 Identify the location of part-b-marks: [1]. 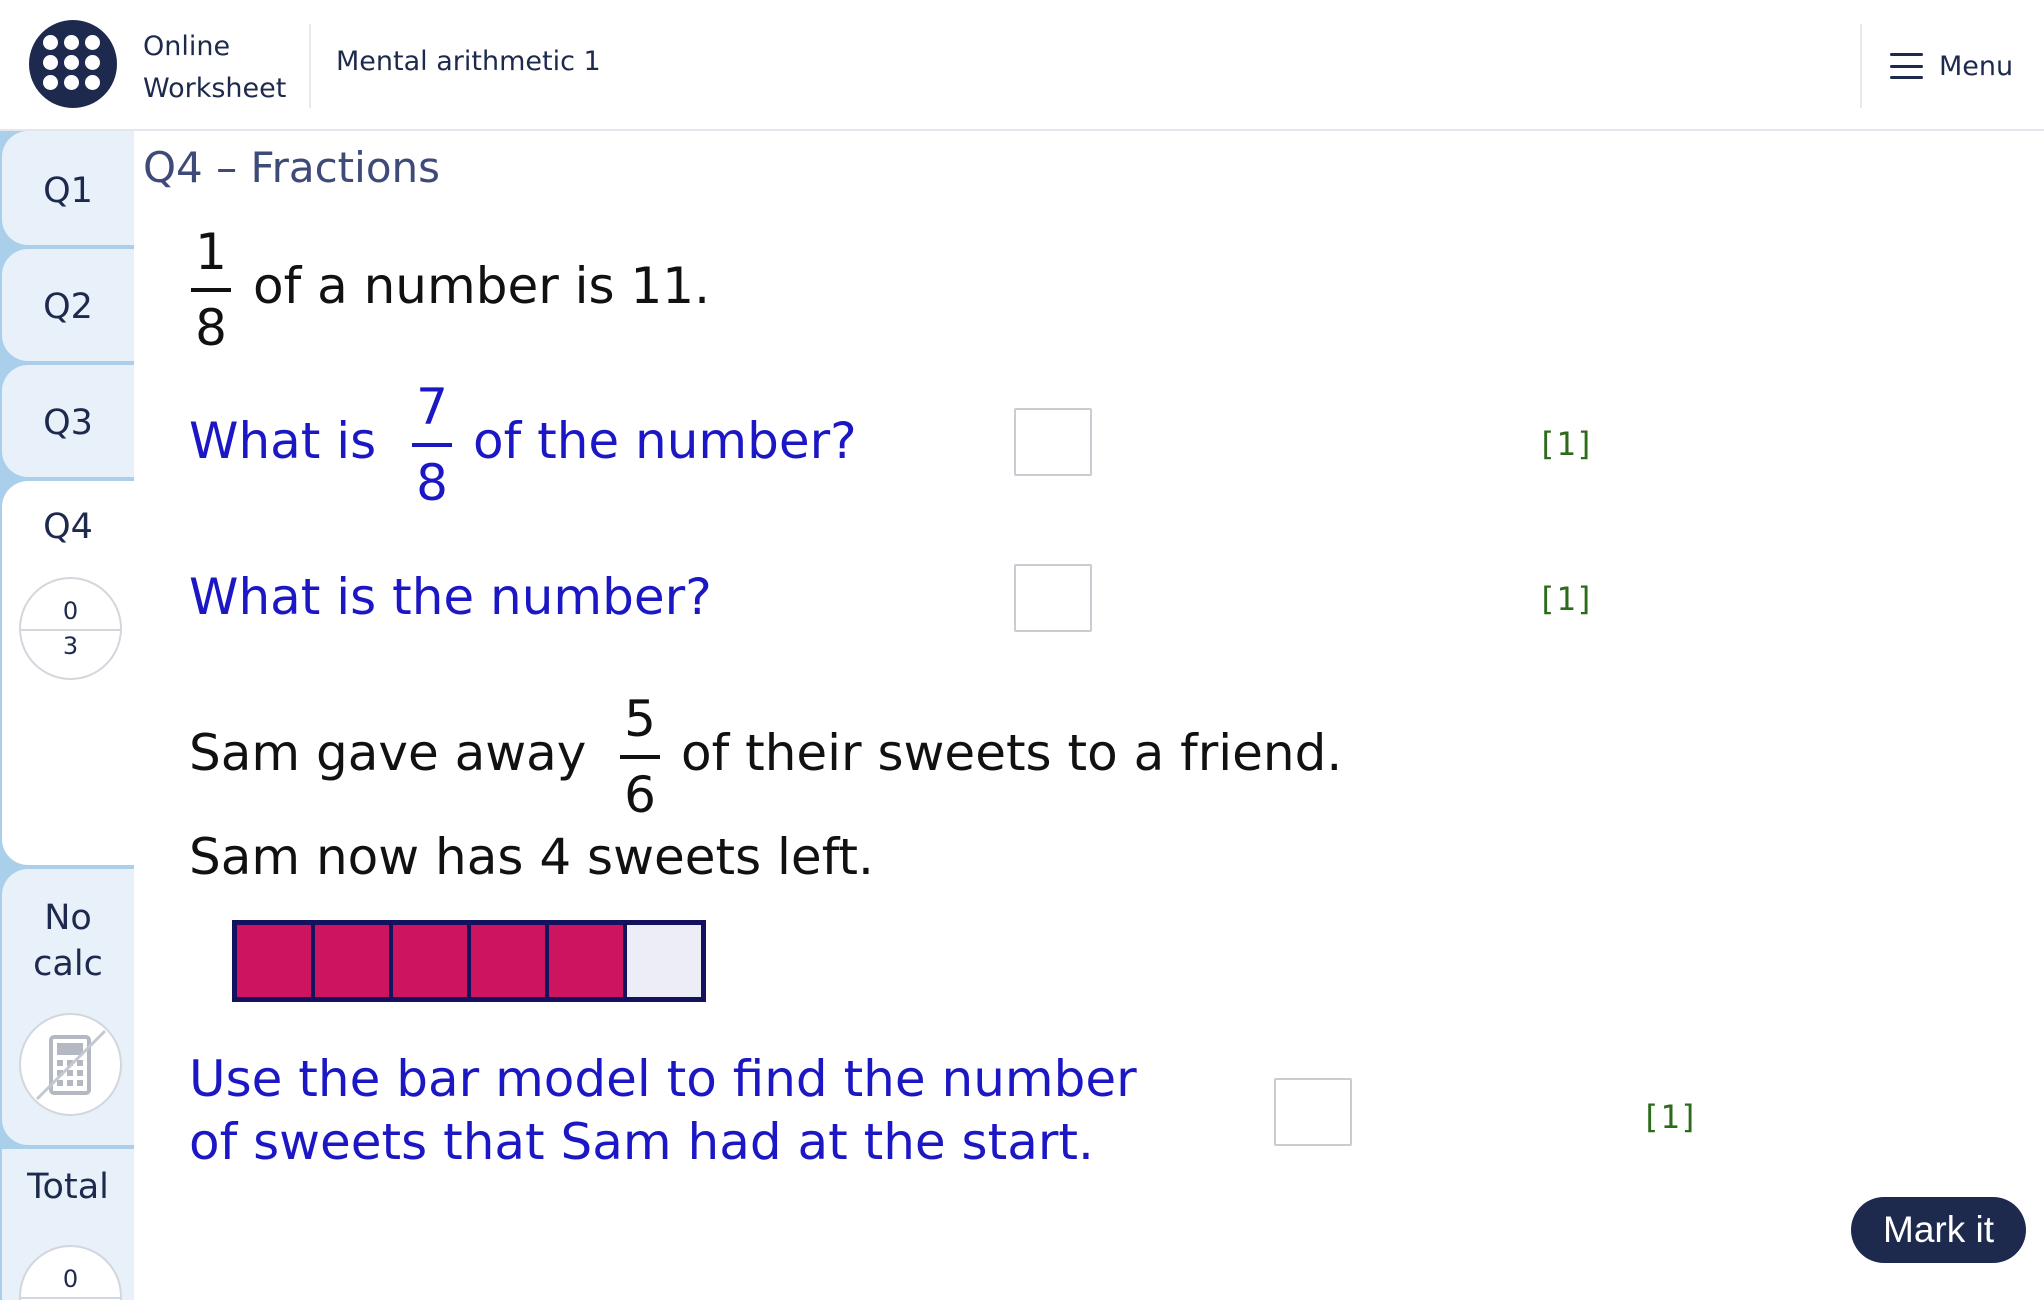
(1566, 599).